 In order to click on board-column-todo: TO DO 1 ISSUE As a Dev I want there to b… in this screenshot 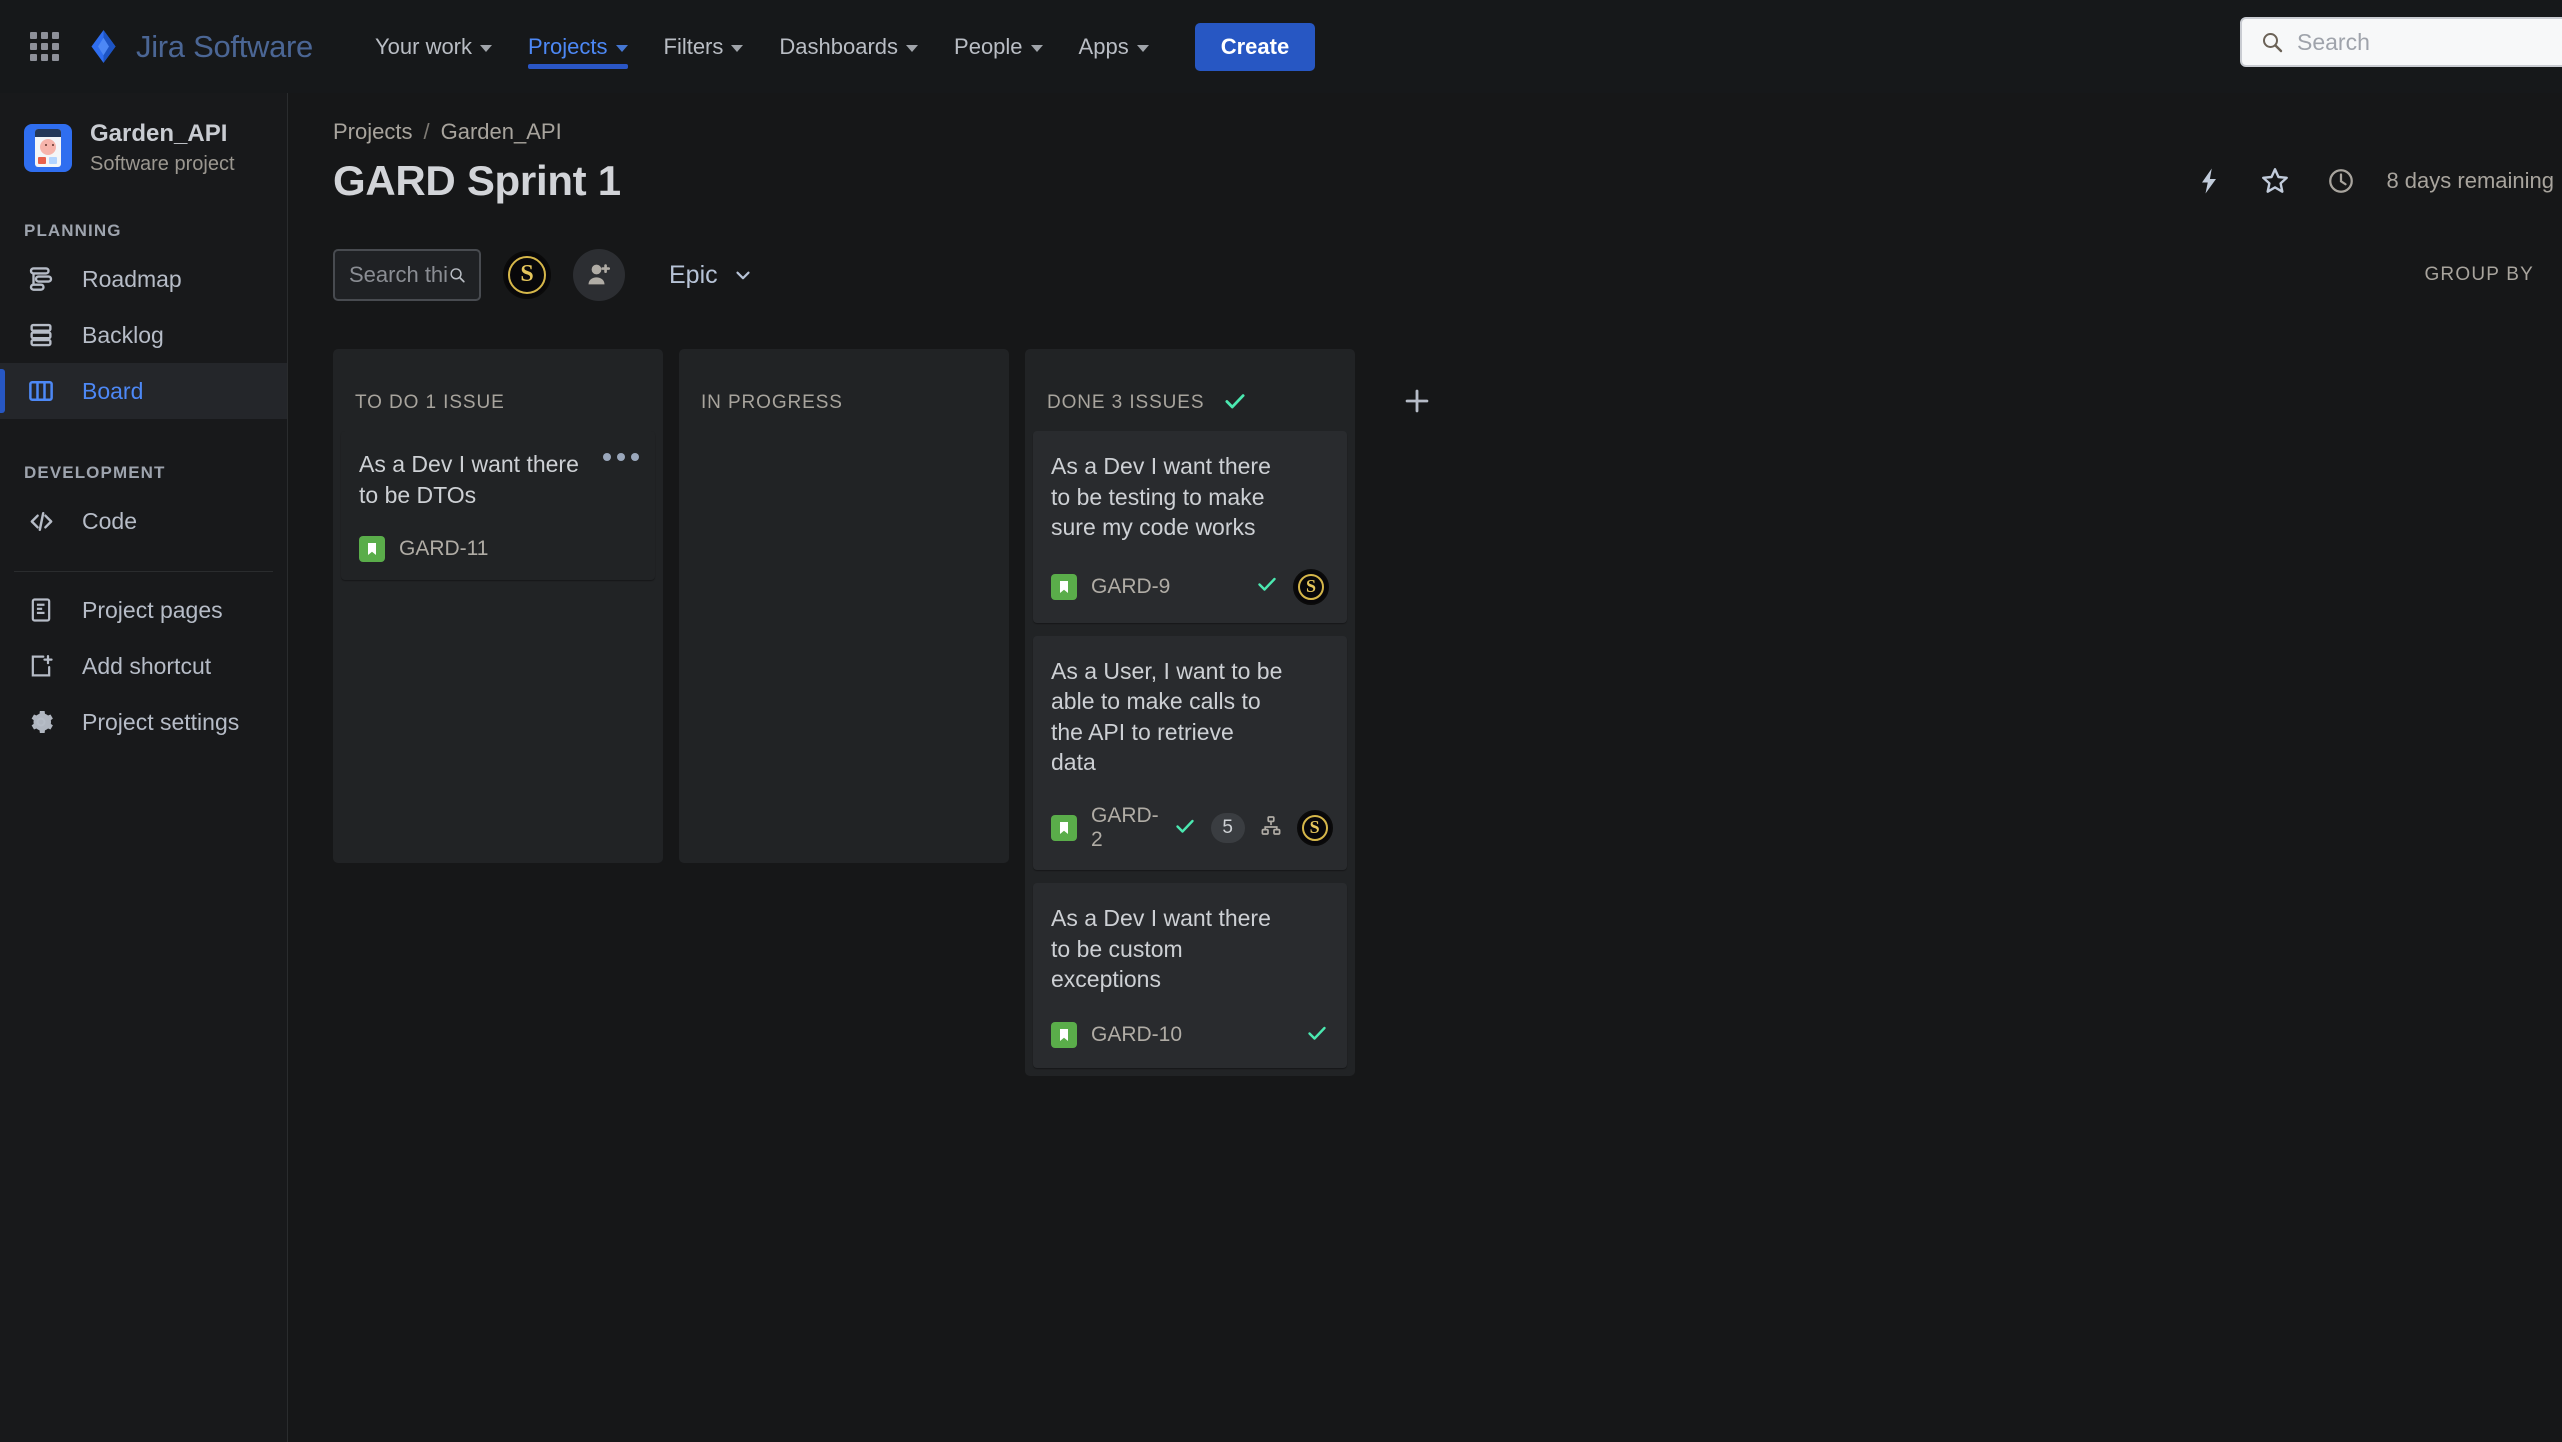, I will do `click(498, 606)`.